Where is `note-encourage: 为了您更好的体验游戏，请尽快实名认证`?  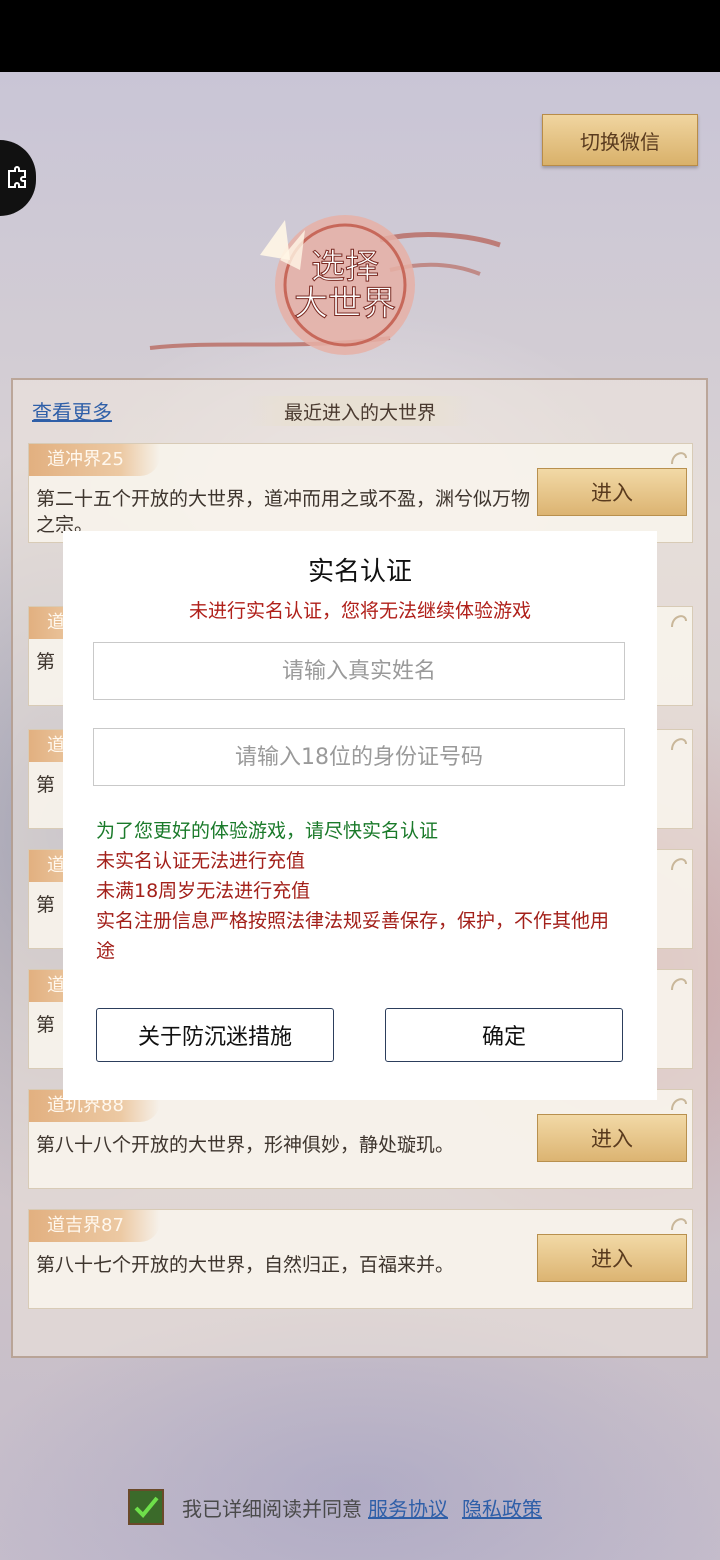 note-encourage: 为了您更好的体验游戏，请尽快实名认证 is located at coordinates (267, 831).